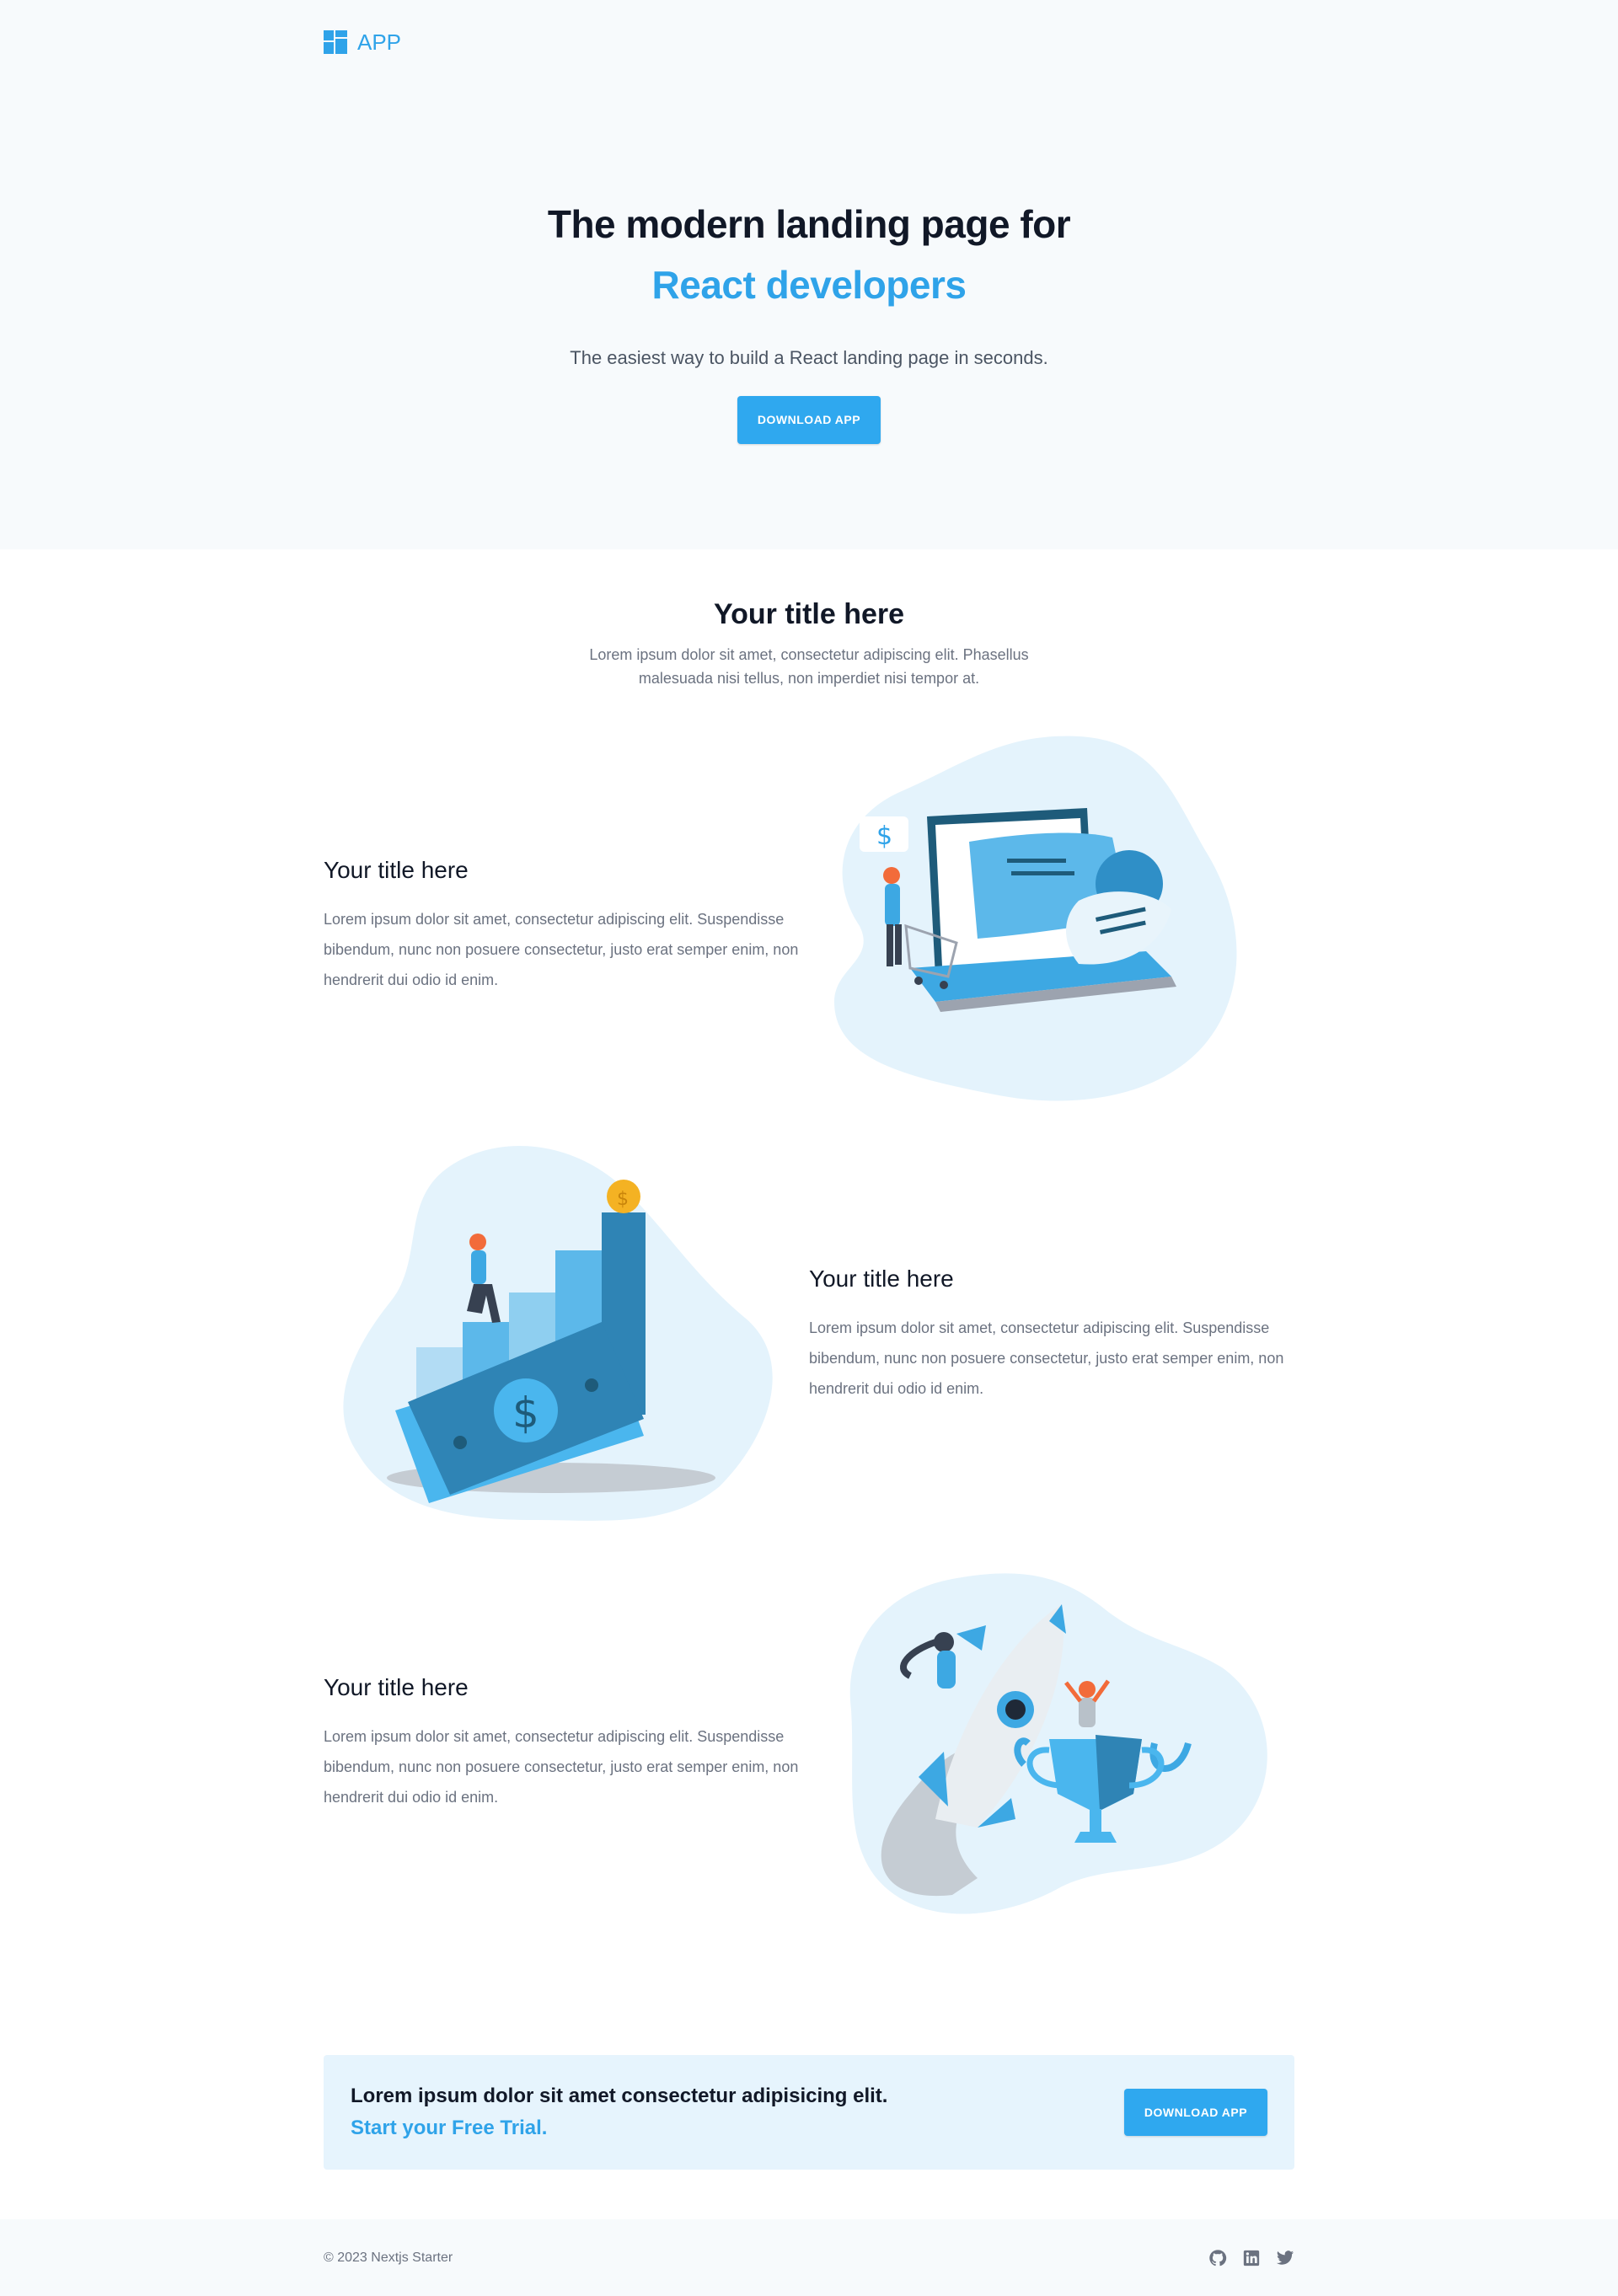  Describe the element at coordinates (1195, 2112) in the screenshot. I see `banner-download-app-button: DOWNLOAD APP` at that location.